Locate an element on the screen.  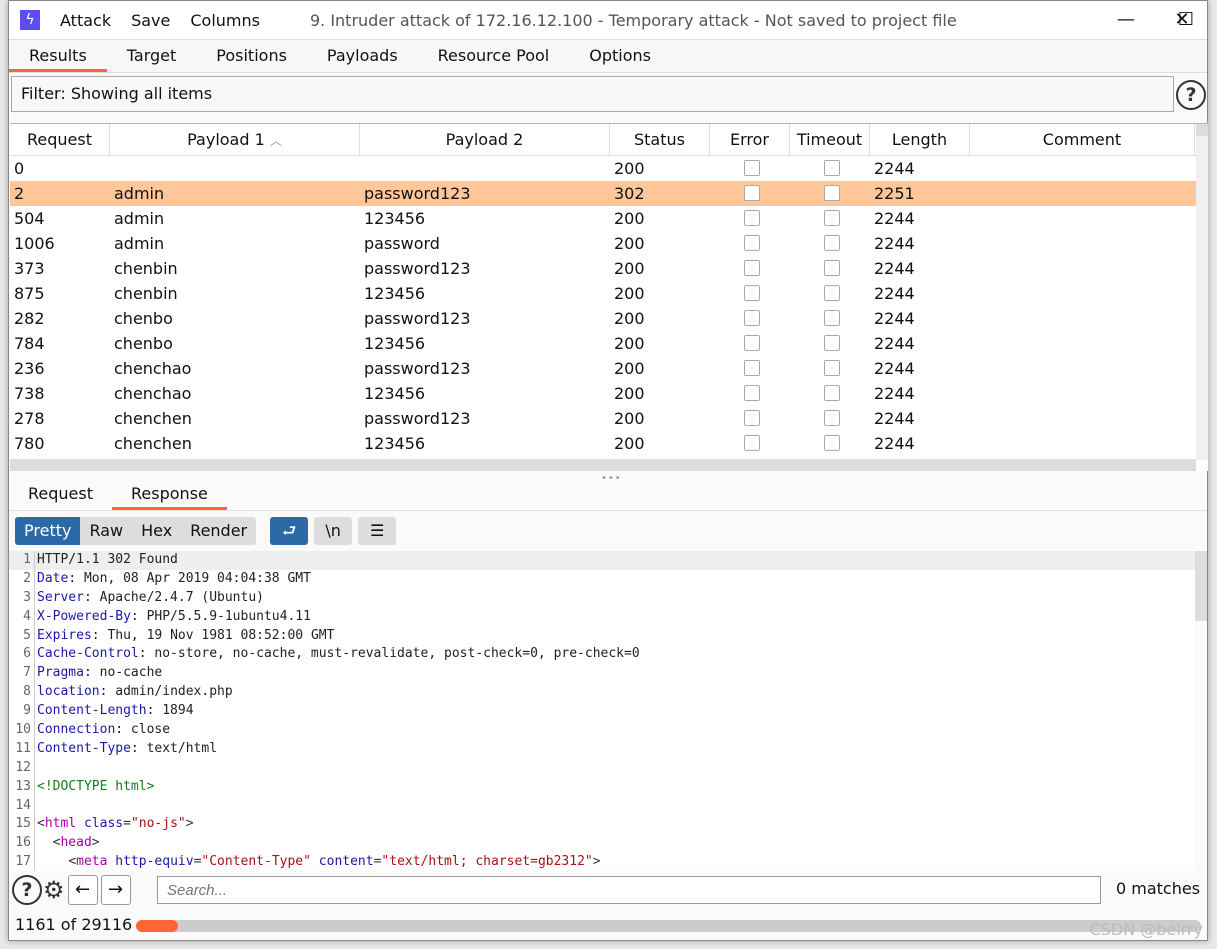
settings-gear-icon: ⚙ is located at coordinates (54, 890).